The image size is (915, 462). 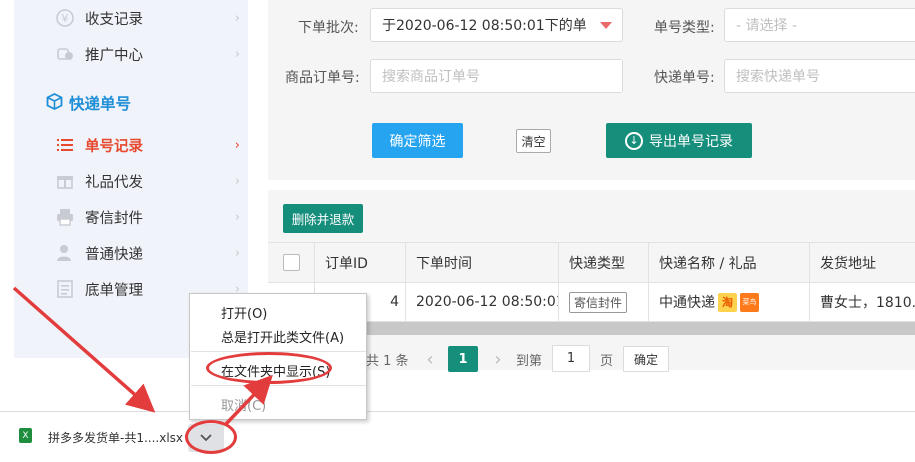 What do you see at coordinates (244, 312) in the screenshot?
I see `menu-item-open: 打开(O)` at bounding box center [244, 312].